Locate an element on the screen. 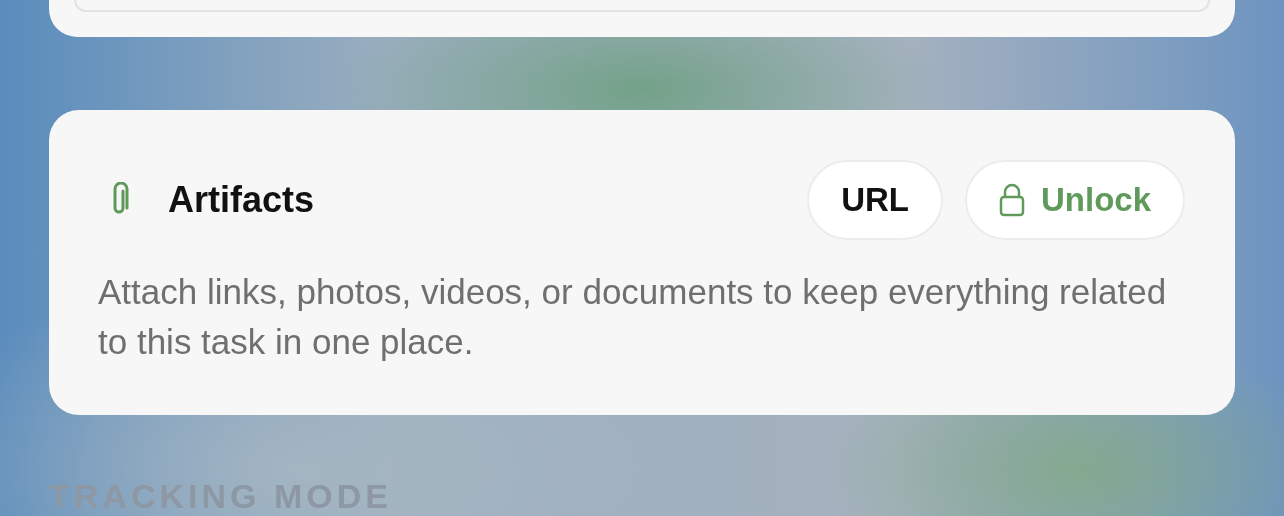 This screenshot has height=516, width=1284. card-description: Attach links, photos, videos, or documents to keep everything related to this task in one place. is located at coordinates (633, 317).